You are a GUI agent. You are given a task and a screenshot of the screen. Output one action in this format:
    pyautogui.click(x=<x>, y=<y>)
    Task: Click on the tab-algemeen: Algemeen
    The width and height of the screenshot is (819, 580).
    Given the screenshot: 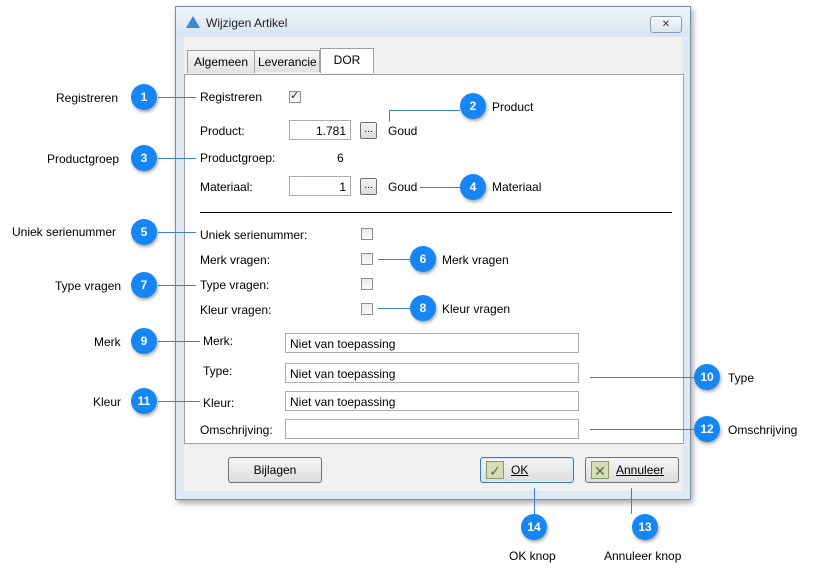 What is the action you would take?
    pyautogui.click(x=221, y=61)
    